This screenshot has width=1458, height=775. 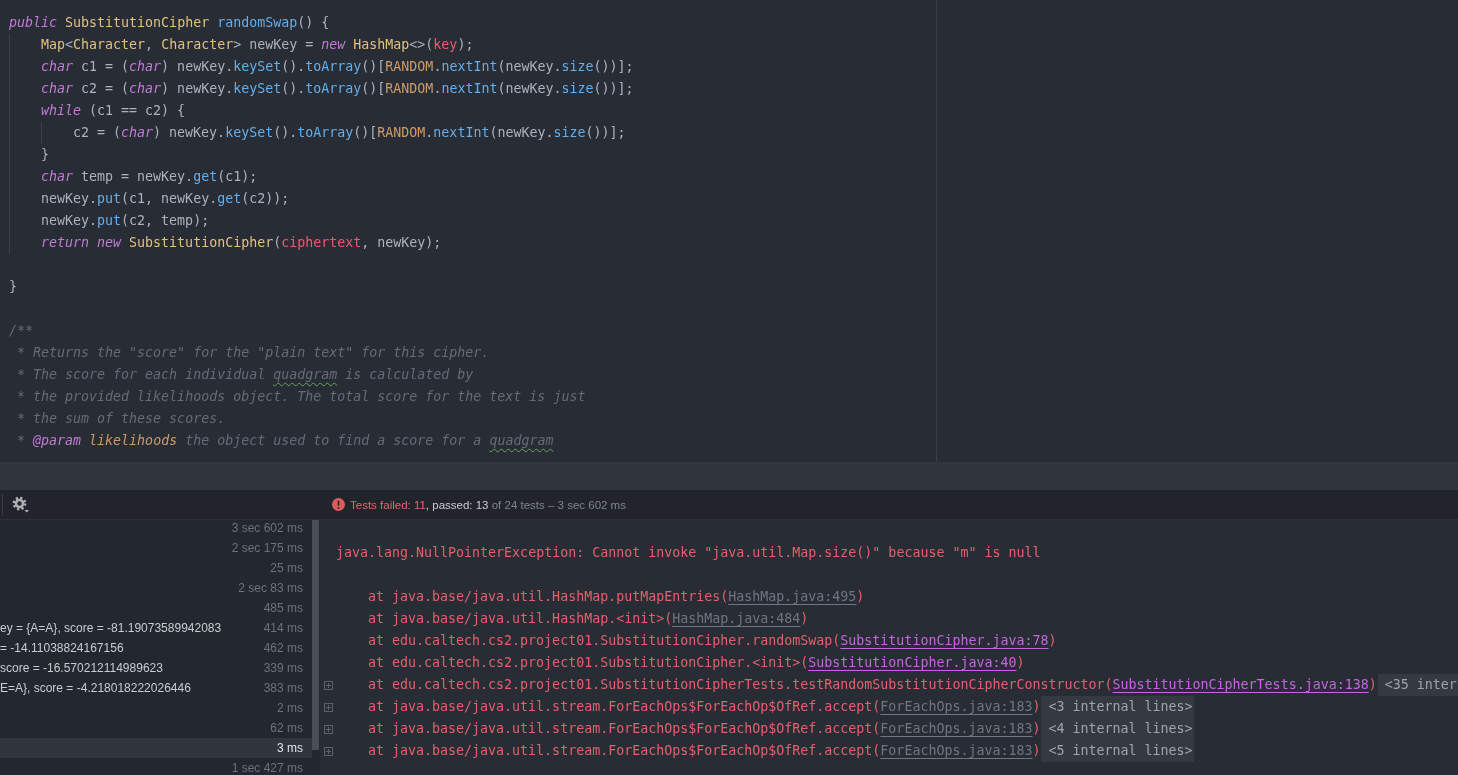 What do you see at coordinates (270, 588) in the screenshot?
I see `test-duration: 2 sec 83 ms` at bounding box center [270, 588].